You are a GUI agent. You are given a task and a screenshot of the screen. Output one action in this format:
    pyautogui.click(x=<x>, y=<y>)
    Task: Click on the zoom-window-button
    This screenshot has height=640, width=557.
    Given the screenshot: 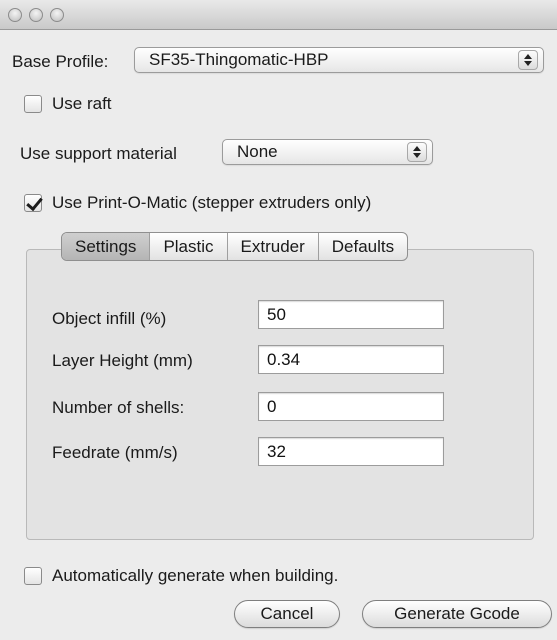 What is the action you would take?
    pyautogui.click(x=57, y=15)
    